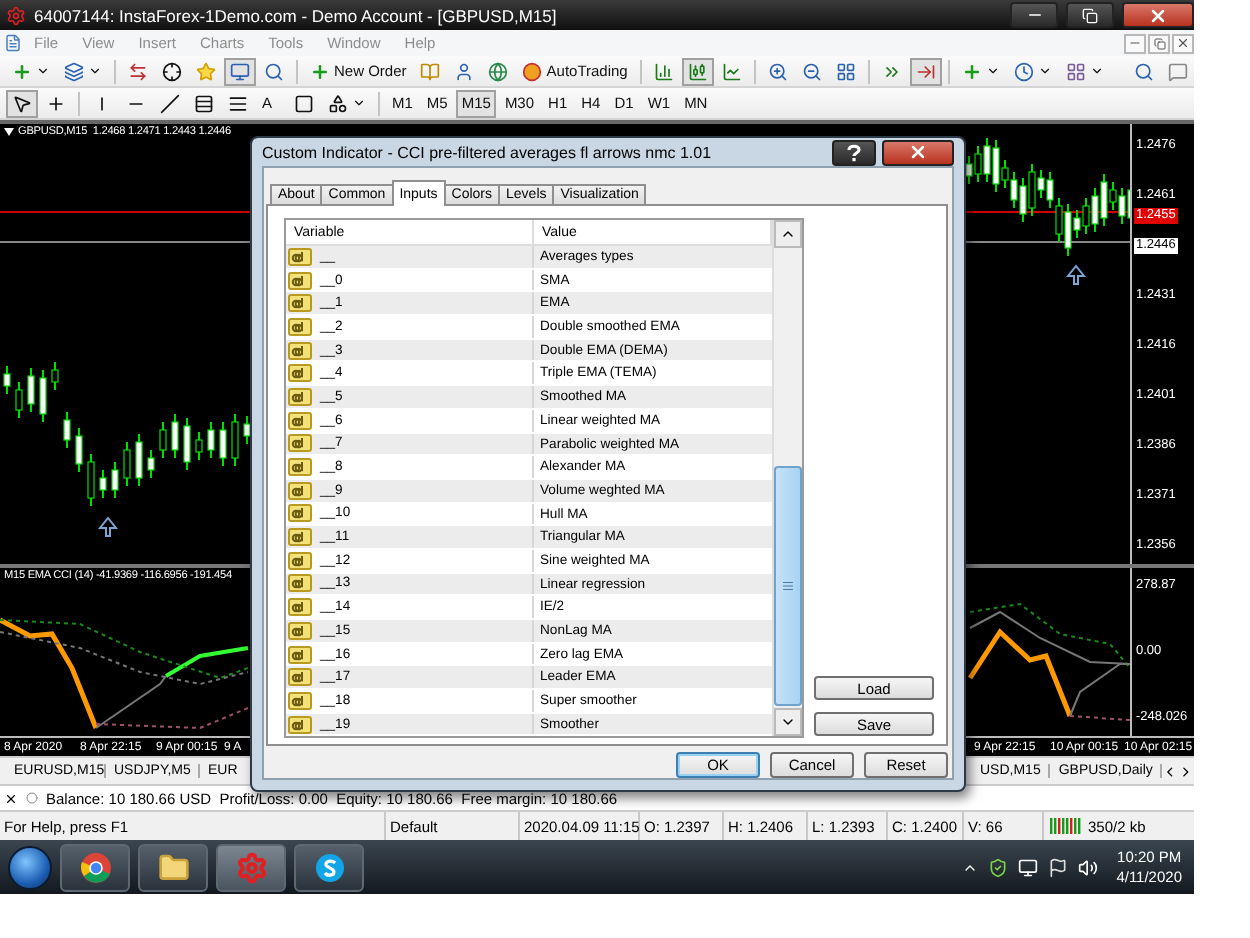 The width and height of the screenshot is (1250, 938). What do you see at coordinates (74, 71) in the screenshot?
I see `layers-icon` at bounding box center [74, 71].